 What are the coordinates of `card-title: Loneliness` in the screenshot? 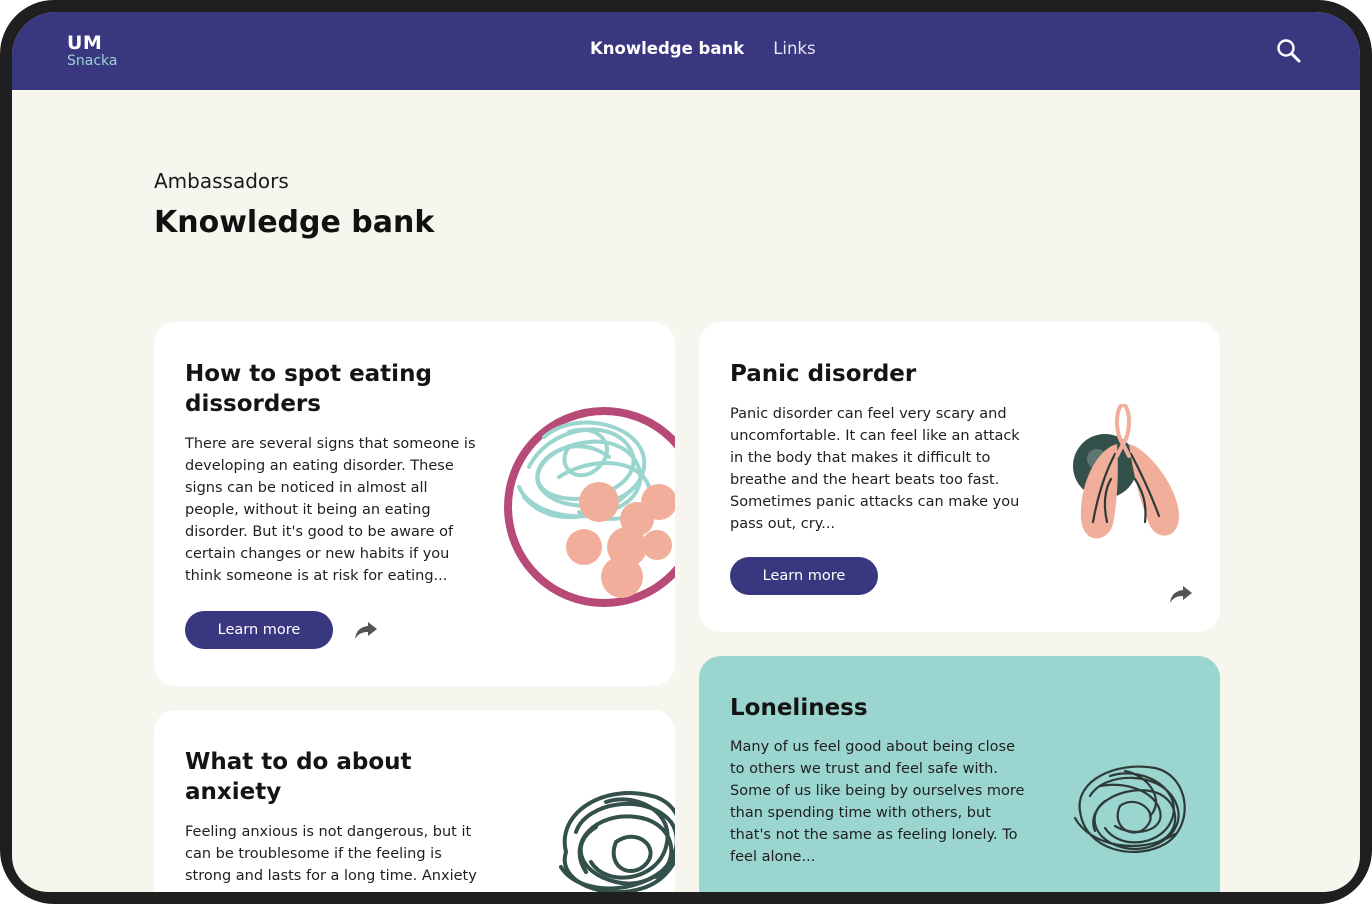 It's located at (799, 708).